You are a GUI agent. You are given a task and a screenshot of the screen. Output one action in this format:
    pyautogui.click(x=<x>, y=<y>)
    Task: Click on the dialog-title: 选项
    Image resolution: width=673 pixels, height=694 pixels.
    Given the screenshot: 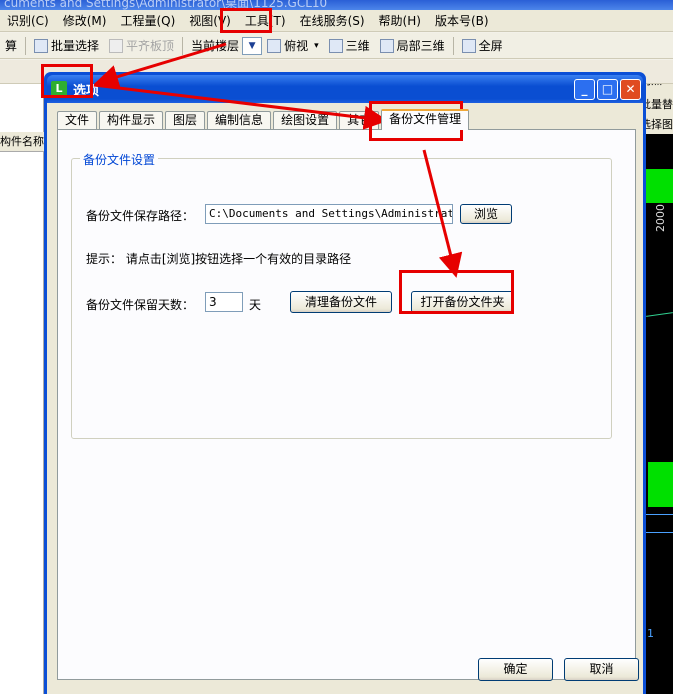 What is the action you would take?
    pyautogui.click(x=86, y=91)
    